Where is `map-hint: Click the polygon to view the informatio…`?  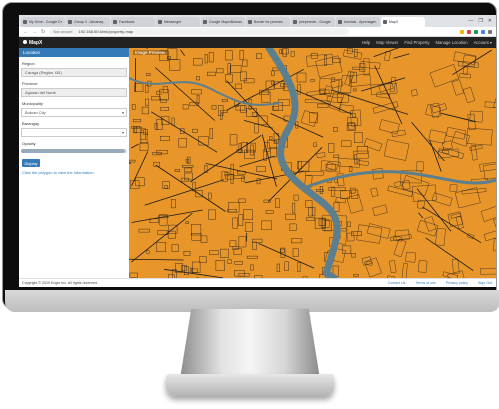
map-hint: Click the polygon to view the informatio… is located at coordinates (58, 172).